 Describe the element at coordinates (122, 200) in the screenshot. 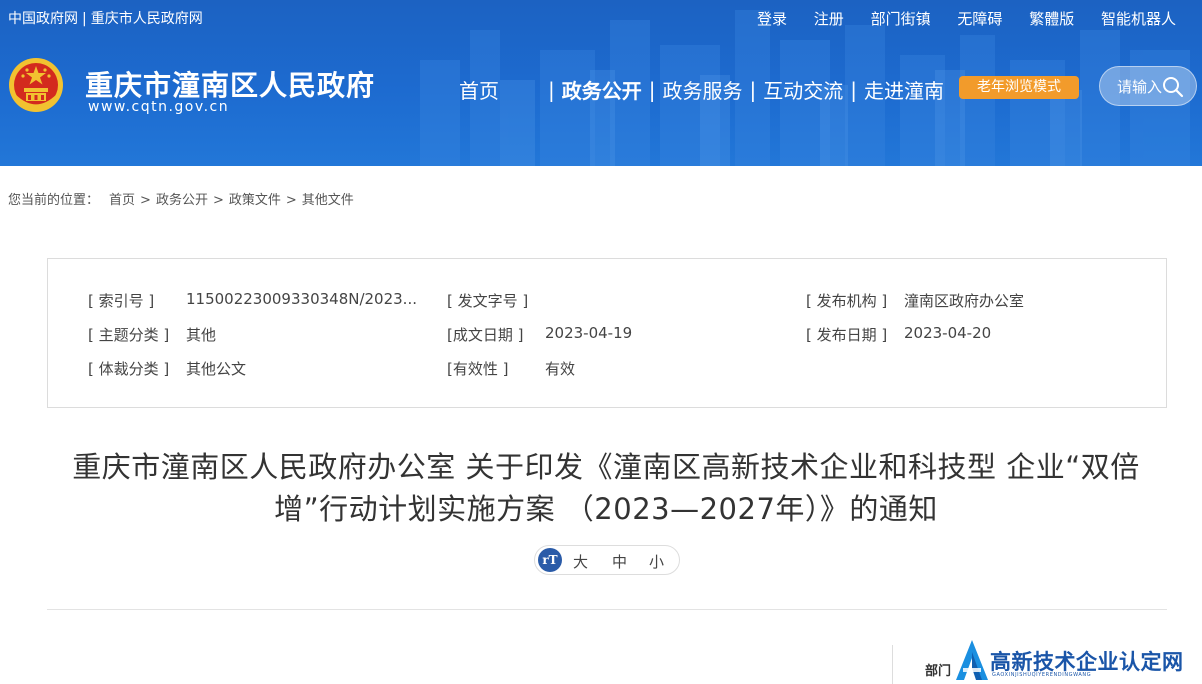

I see `breadcrumb-home: 首页` at that location.